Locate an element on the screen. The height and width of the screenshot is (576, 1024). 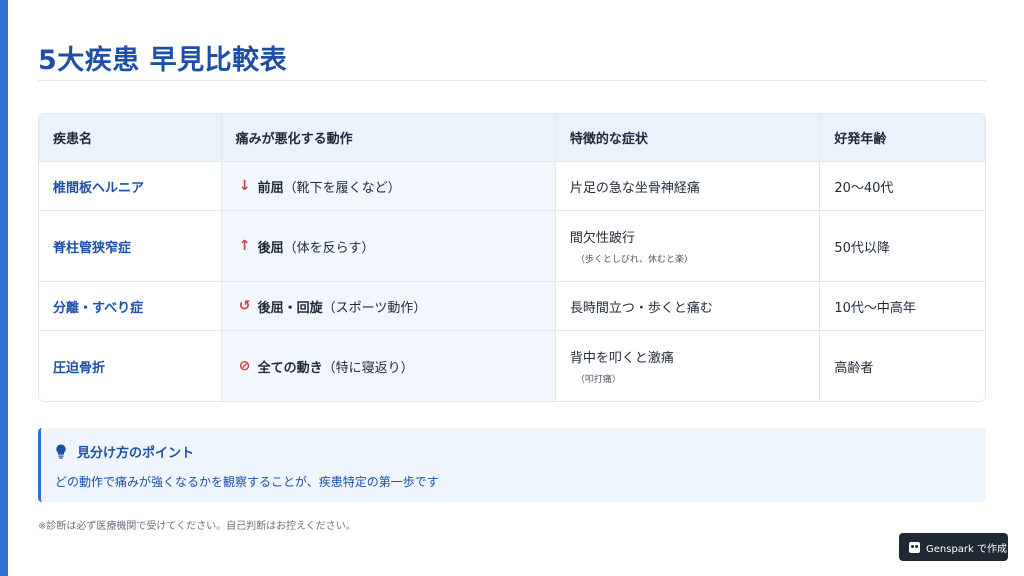
header-symptom: 特徴的な症状 is located at coordinates (688, 137).